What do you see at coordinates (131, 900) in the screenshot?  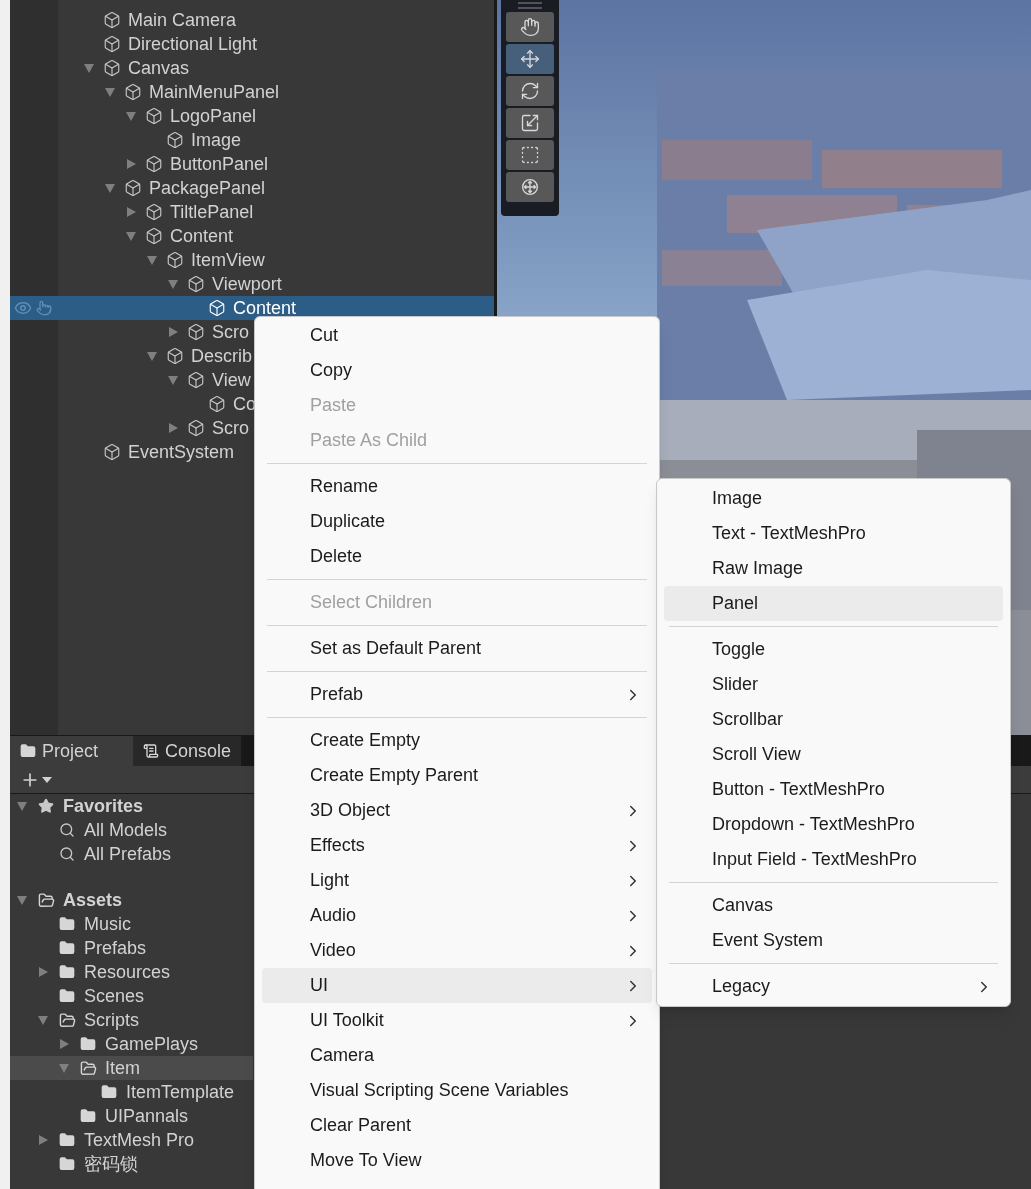 I see `tree-item: Assets` at bounding box center [131, 900].